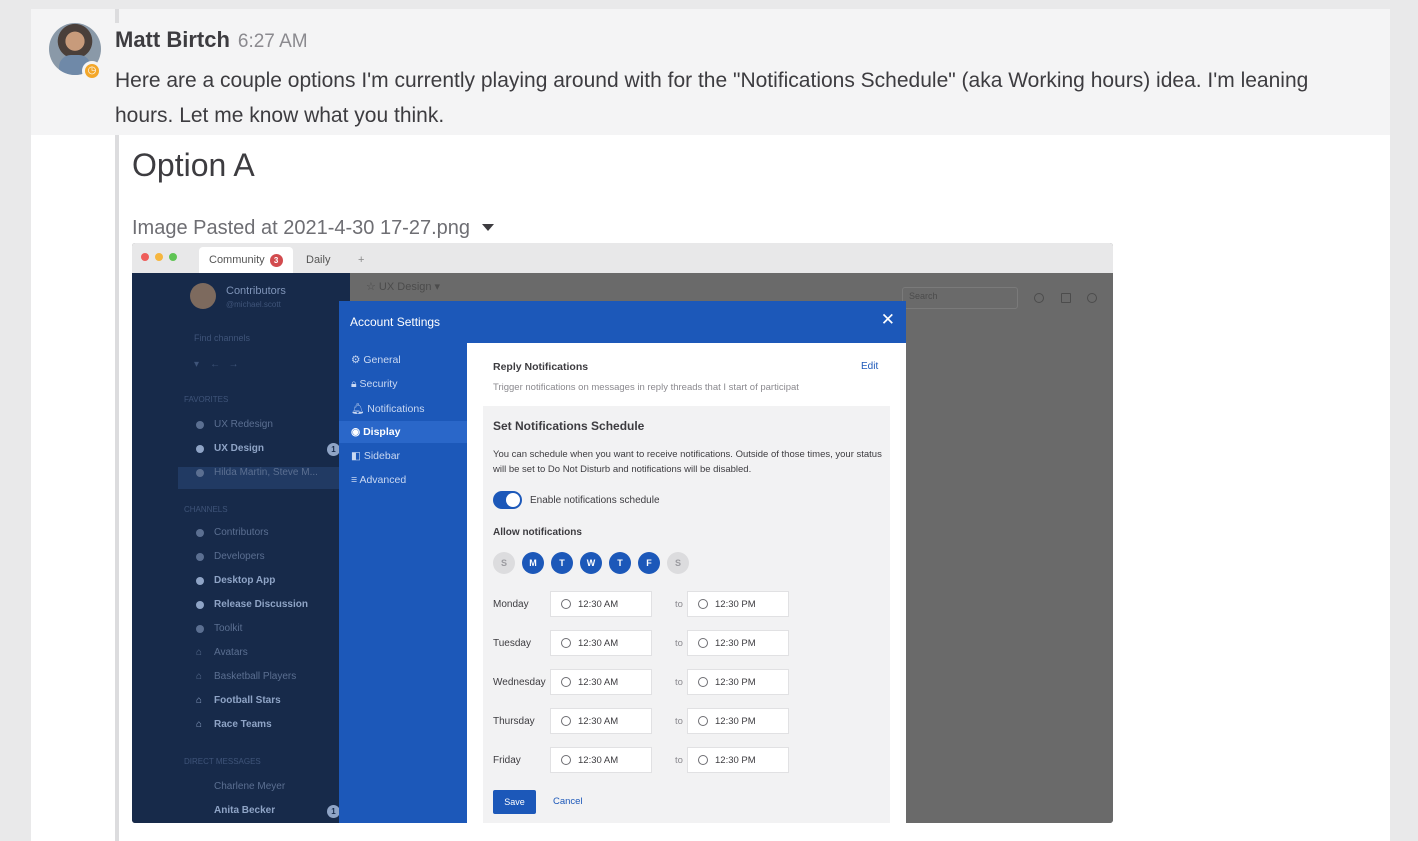 This screenshot has height=841, width=1418. Describe the element at coordinates (172, 39) in the screenshot. I see `author-name: Matt Birtch` at that location.